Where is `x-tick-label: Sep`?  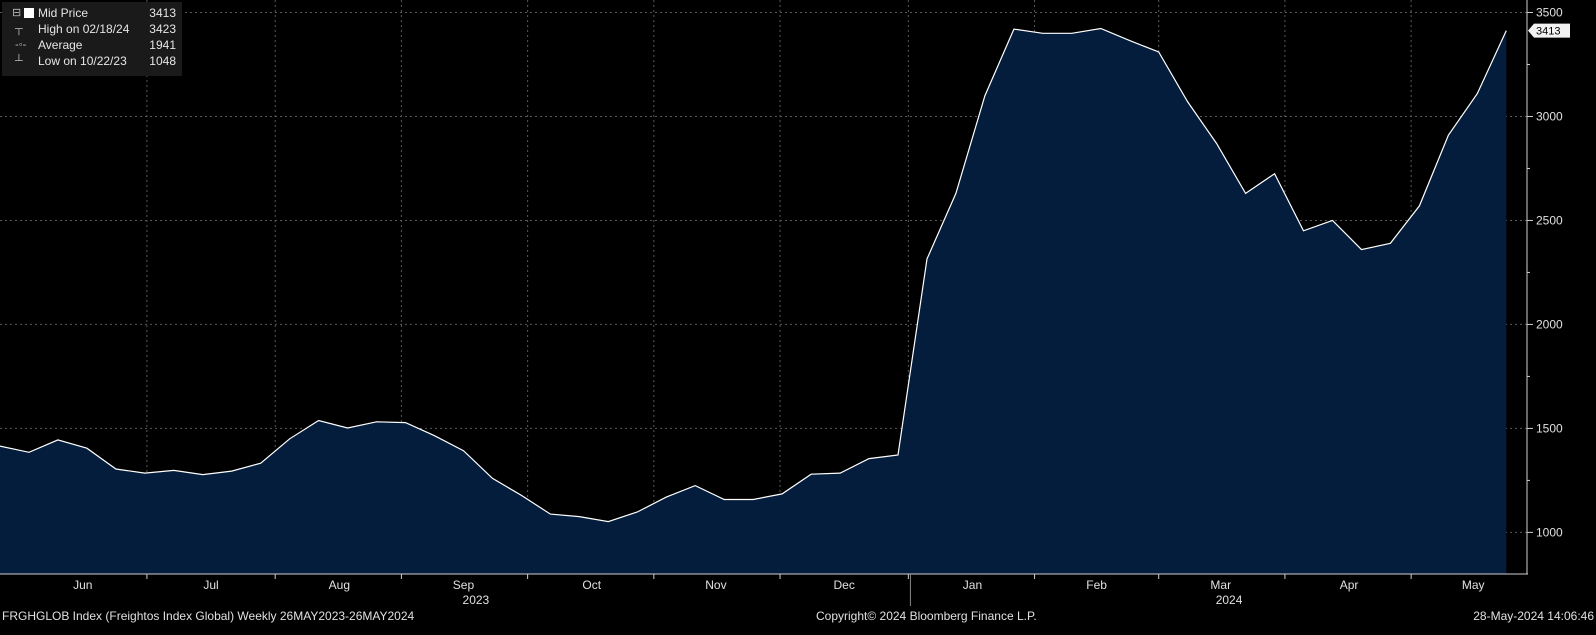
x-tick-label: Sep is located at coordinates (464, 585).